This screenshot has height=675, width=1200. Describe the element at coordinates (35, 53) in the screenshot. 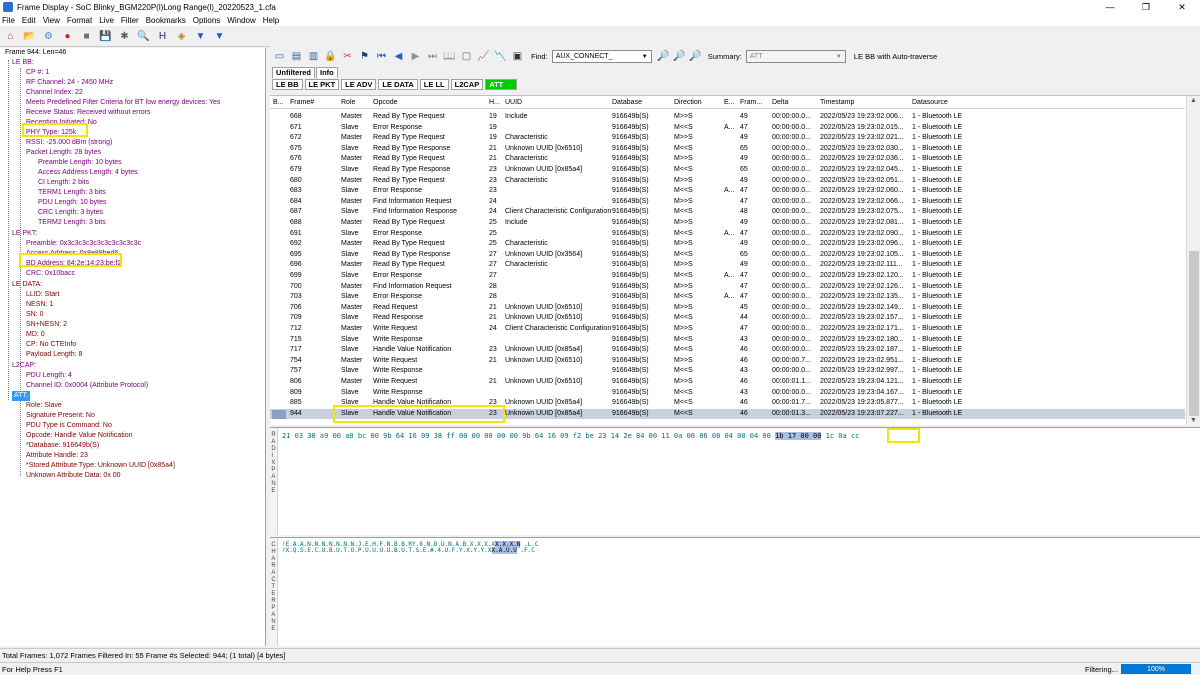

I see `tree-node: Frame 944: Len=46` at that location.